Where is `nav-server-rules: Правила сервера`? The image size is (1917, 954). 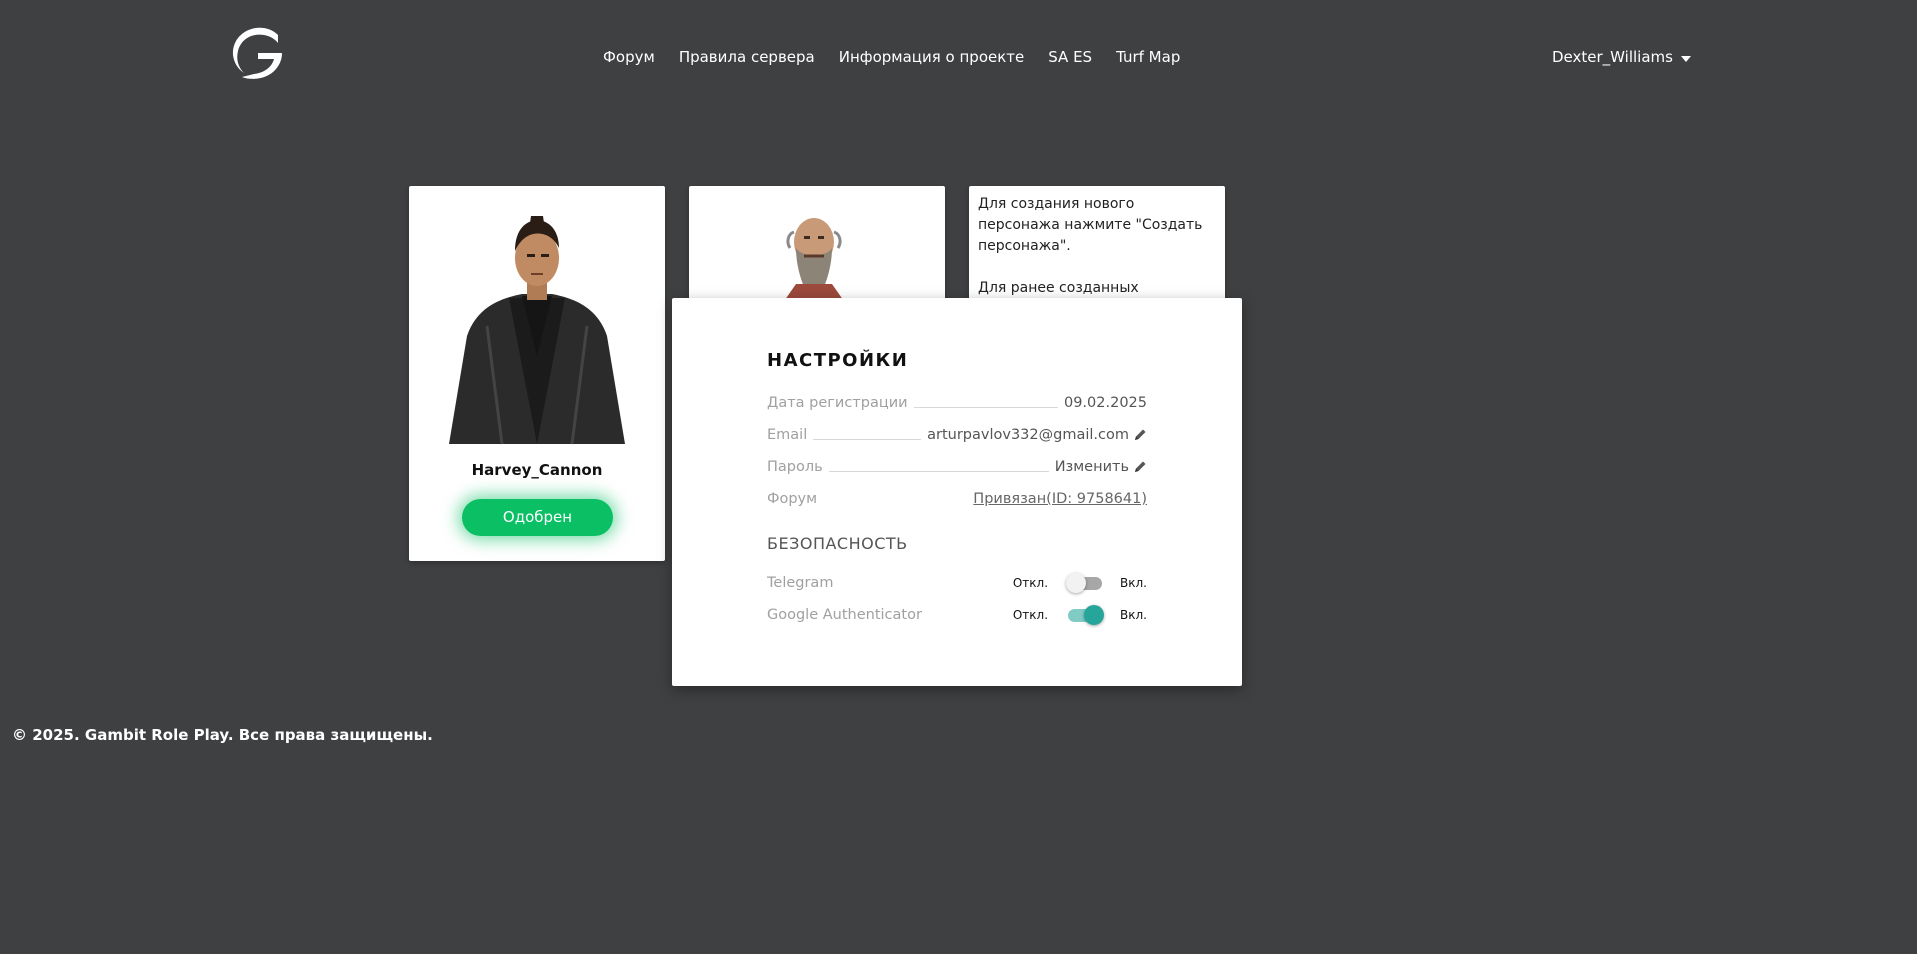
nav-server-rules: Правила сервера is located at coordinates (747, 57).